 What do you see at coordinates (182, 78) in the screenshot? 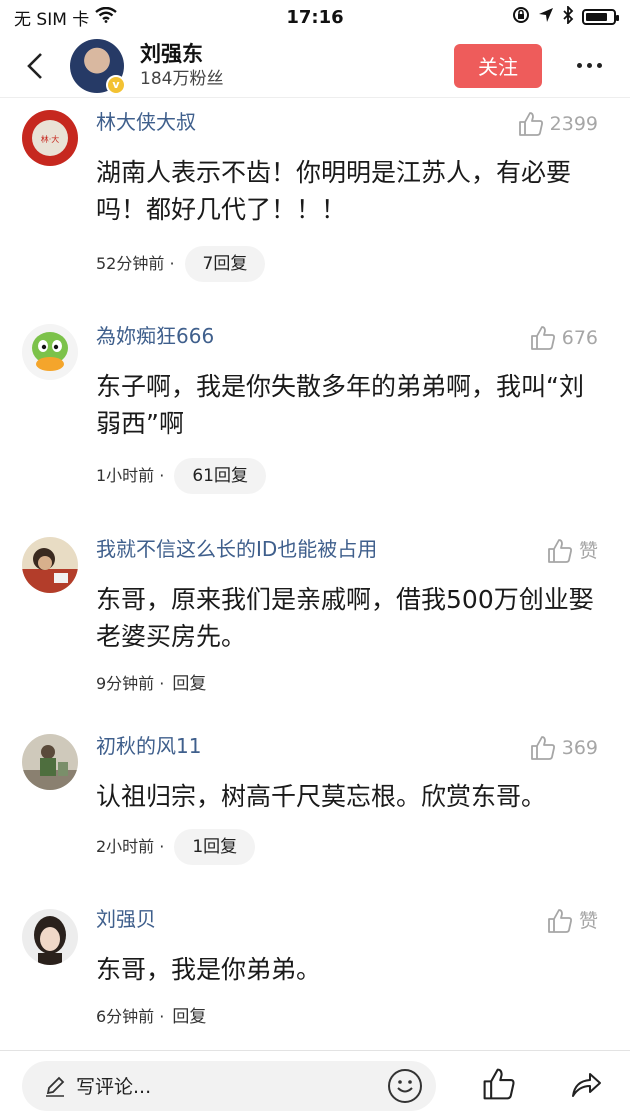
I see `fans-count: 184万粉丝` at bounding box center [182, 78].